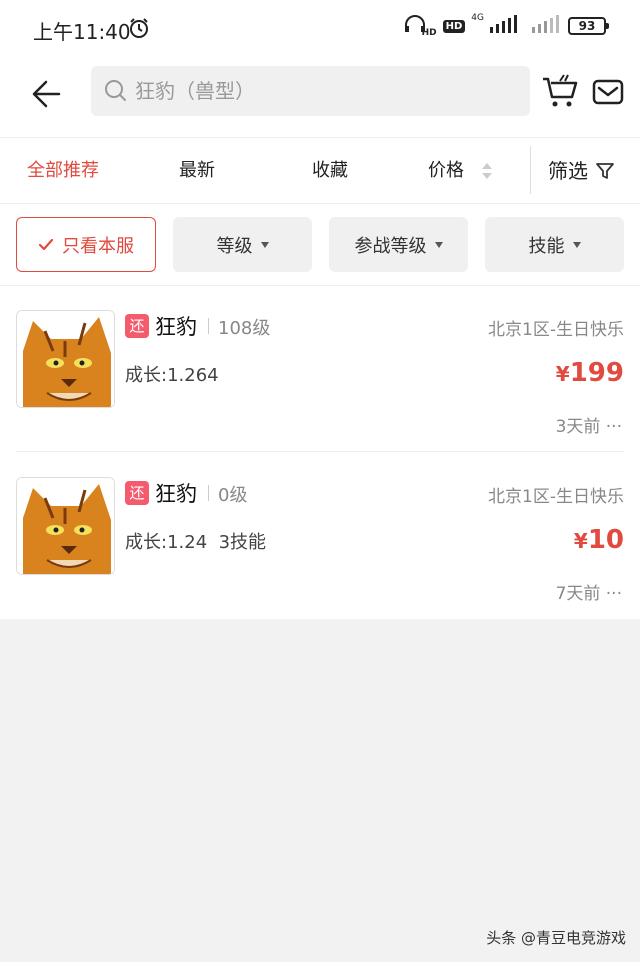  What do you see at coordinates (330, 171) in the screenshot?
I see `tab-favorites: 收藏` at bounding box center [330, 171].